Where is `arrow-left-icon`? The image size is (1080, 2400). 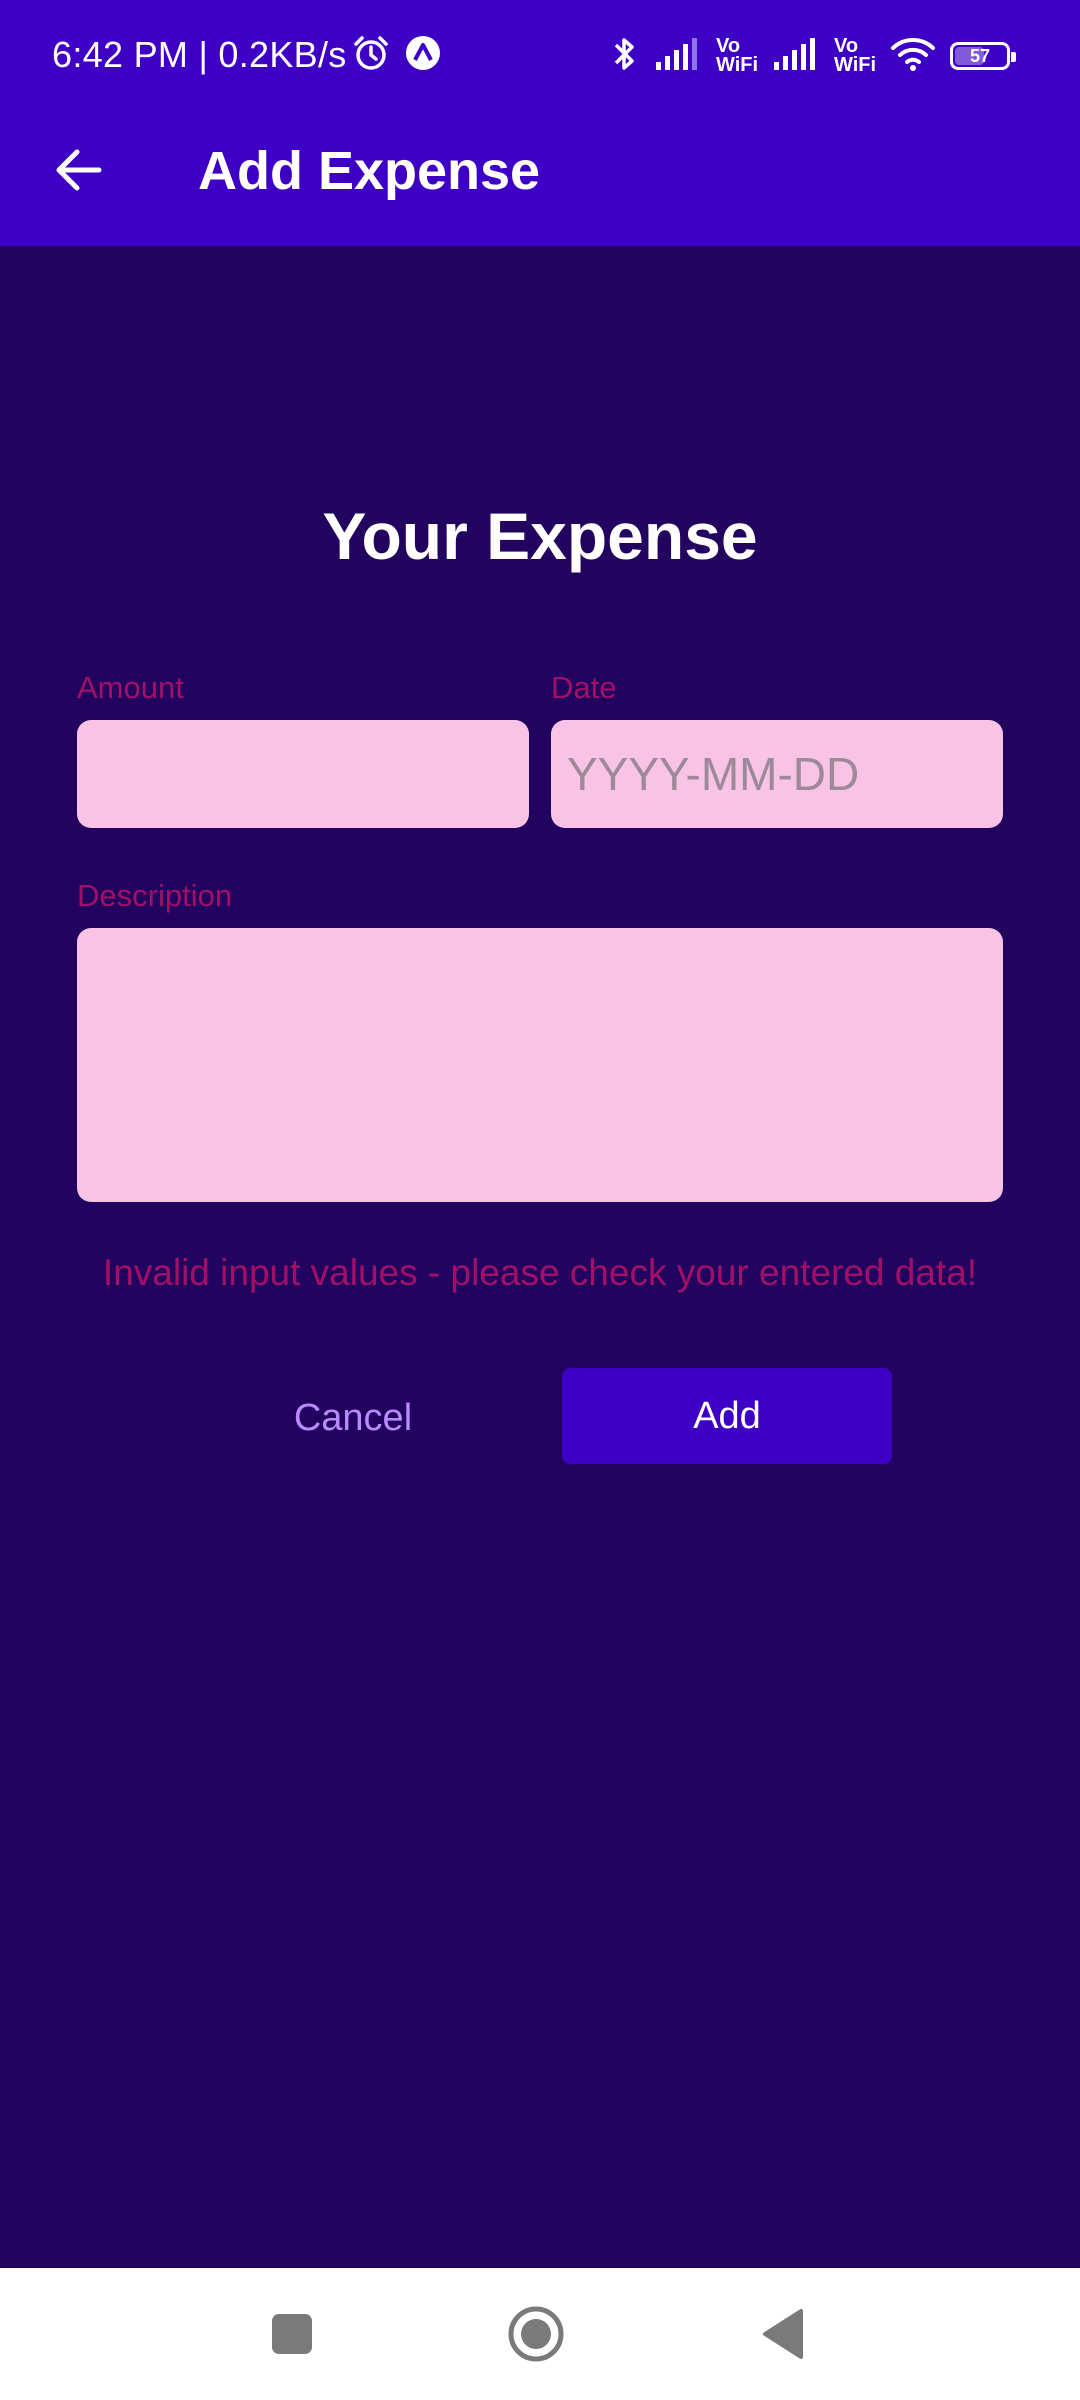 arrow-left-icon is located at coordinates (79, 170).